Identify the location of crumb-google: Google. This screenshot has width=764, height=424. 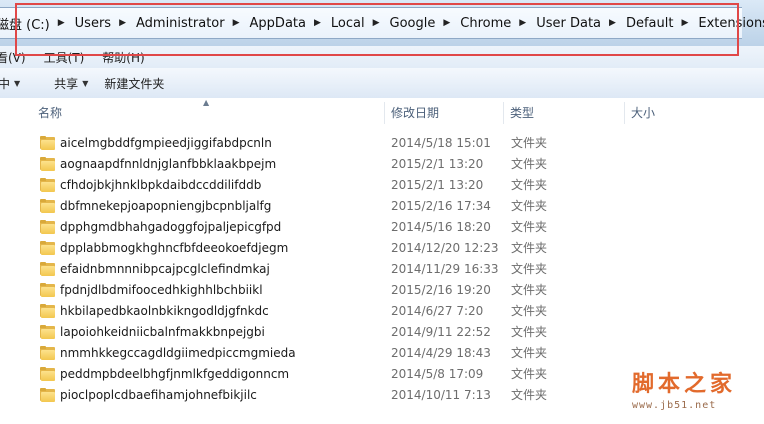
(413, 23).